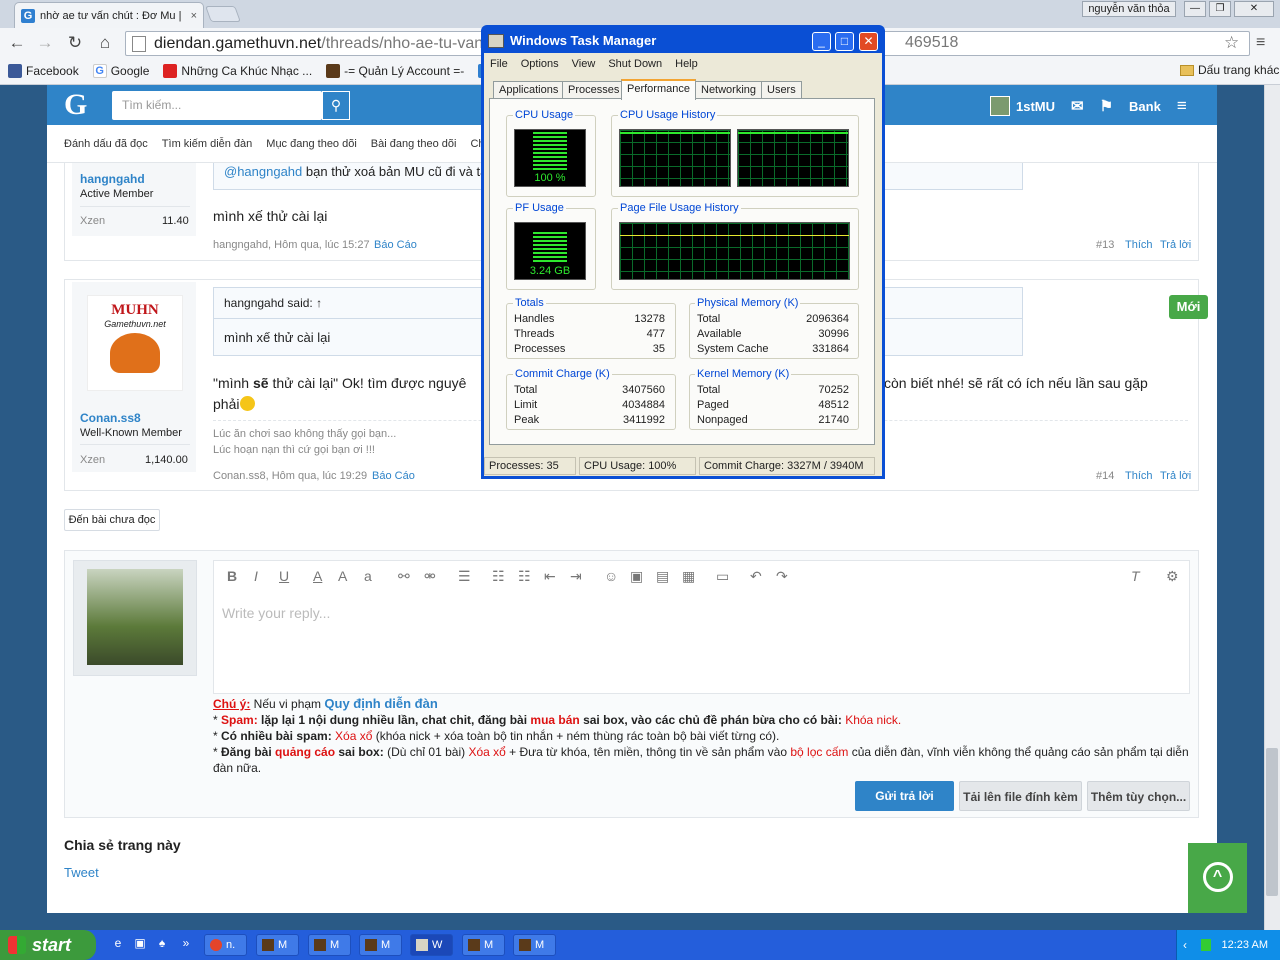 This screenshot has height=960, width=1280. What do you see at coordinates (576, 576) in the screenshot?
I see `indent-icon: ⇥` at bounding box center [576, 576].